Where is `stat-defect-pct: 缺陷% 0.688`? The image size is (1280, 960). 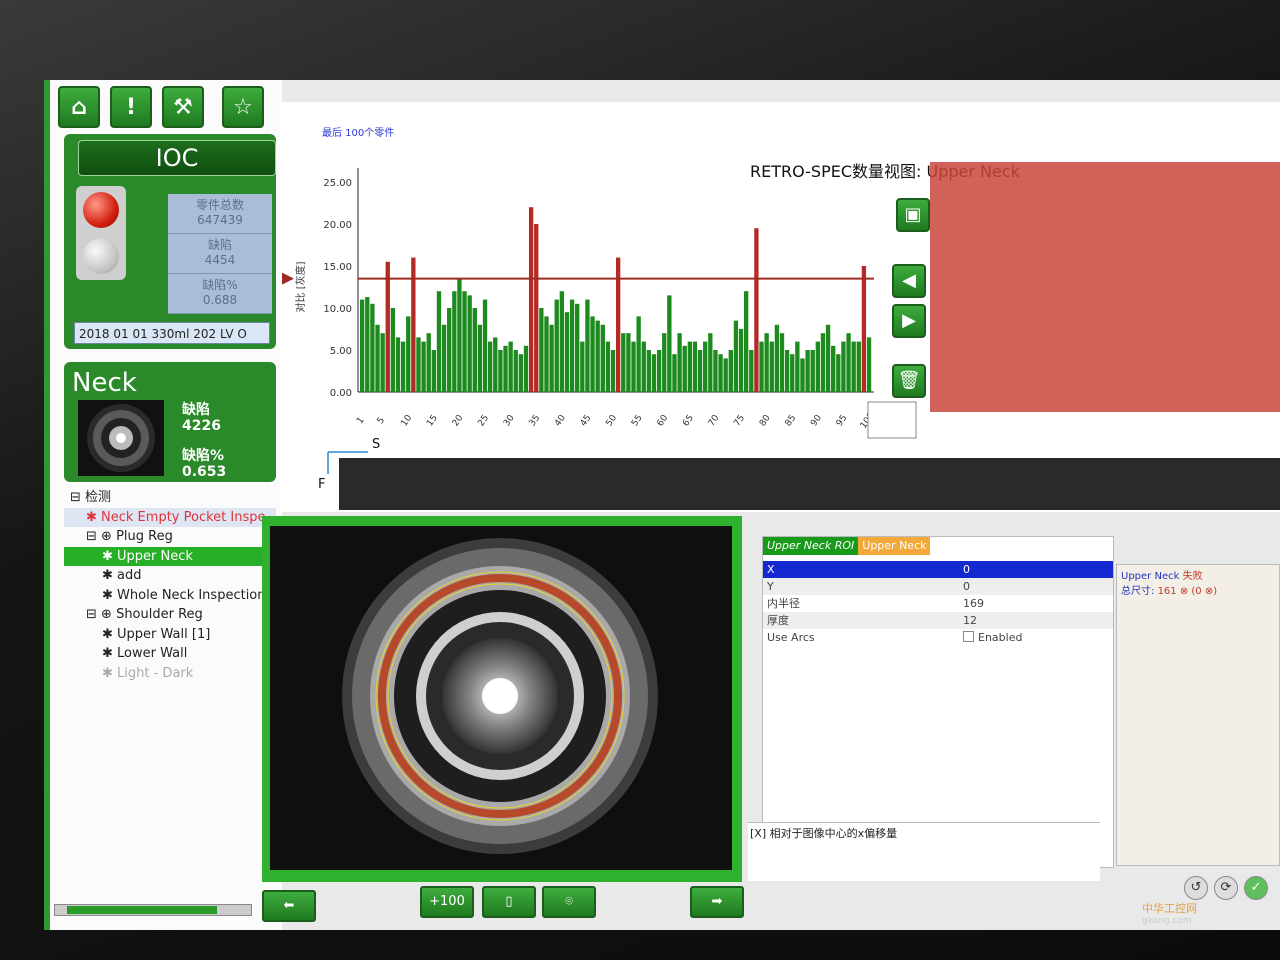
stat-defect-pct: 缺陷% 0.688 is located at coordinates (220, 294).